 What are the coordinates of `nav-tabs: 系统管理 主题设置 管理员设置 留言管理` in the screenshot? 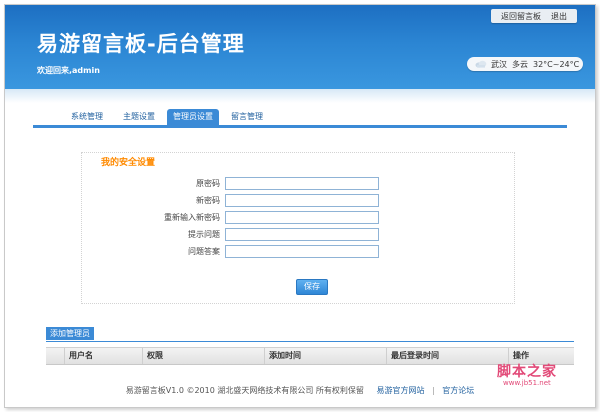 It's located at (300, 117).